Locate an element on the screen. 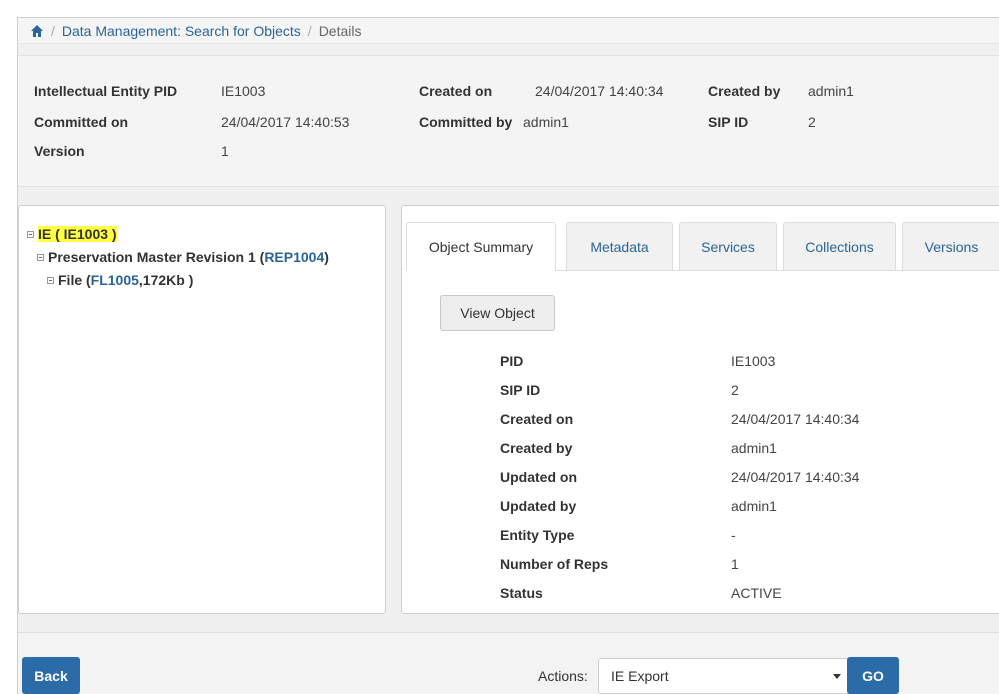  tab-collections: Collections is located at coordinates (839, 246).